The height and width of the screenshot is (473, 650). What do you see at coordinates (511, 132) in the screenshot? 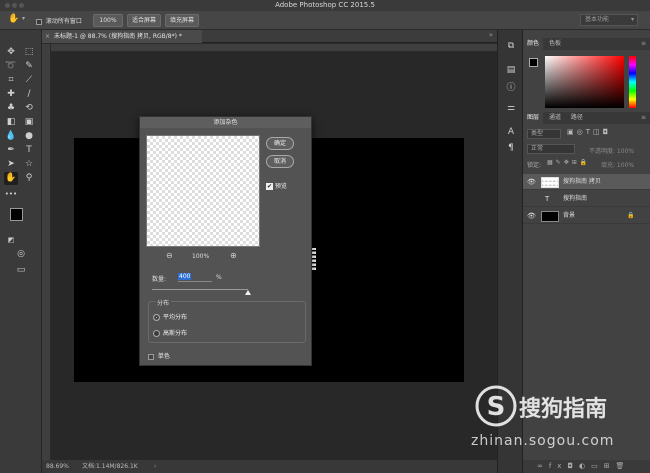
I see `character-panel-icon: A` at bounding box center [511, 132].